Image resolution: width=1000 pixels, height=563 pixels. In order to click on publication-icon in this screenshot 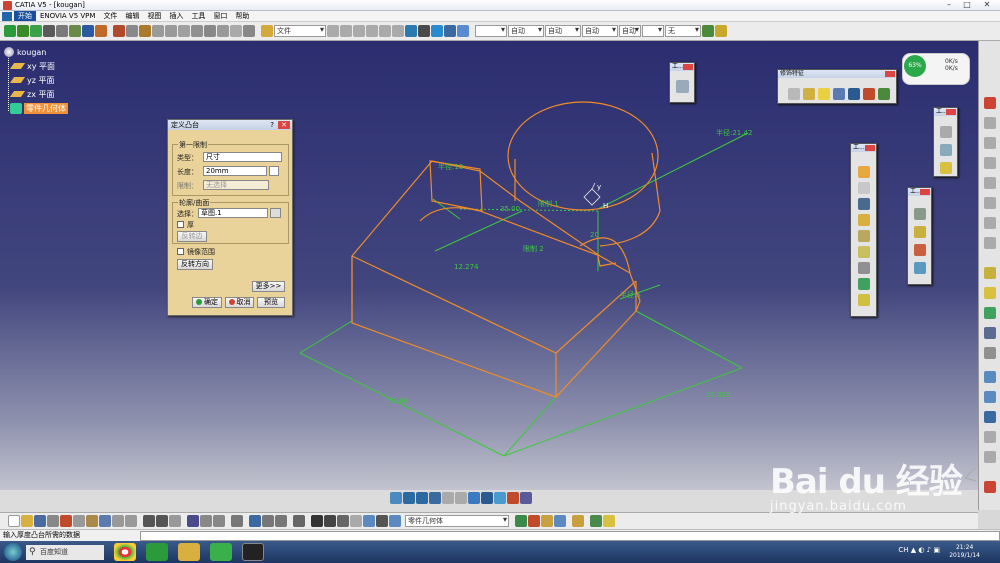, I will do `click(219, 521)`.